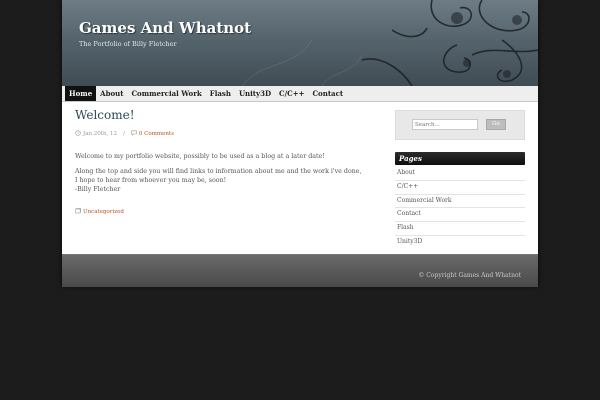  What do you see at coordinates (166, 93) in the screenshot?
I see `nav-item-commercial-work: Commercial Work` at bounding box center [166, 93].